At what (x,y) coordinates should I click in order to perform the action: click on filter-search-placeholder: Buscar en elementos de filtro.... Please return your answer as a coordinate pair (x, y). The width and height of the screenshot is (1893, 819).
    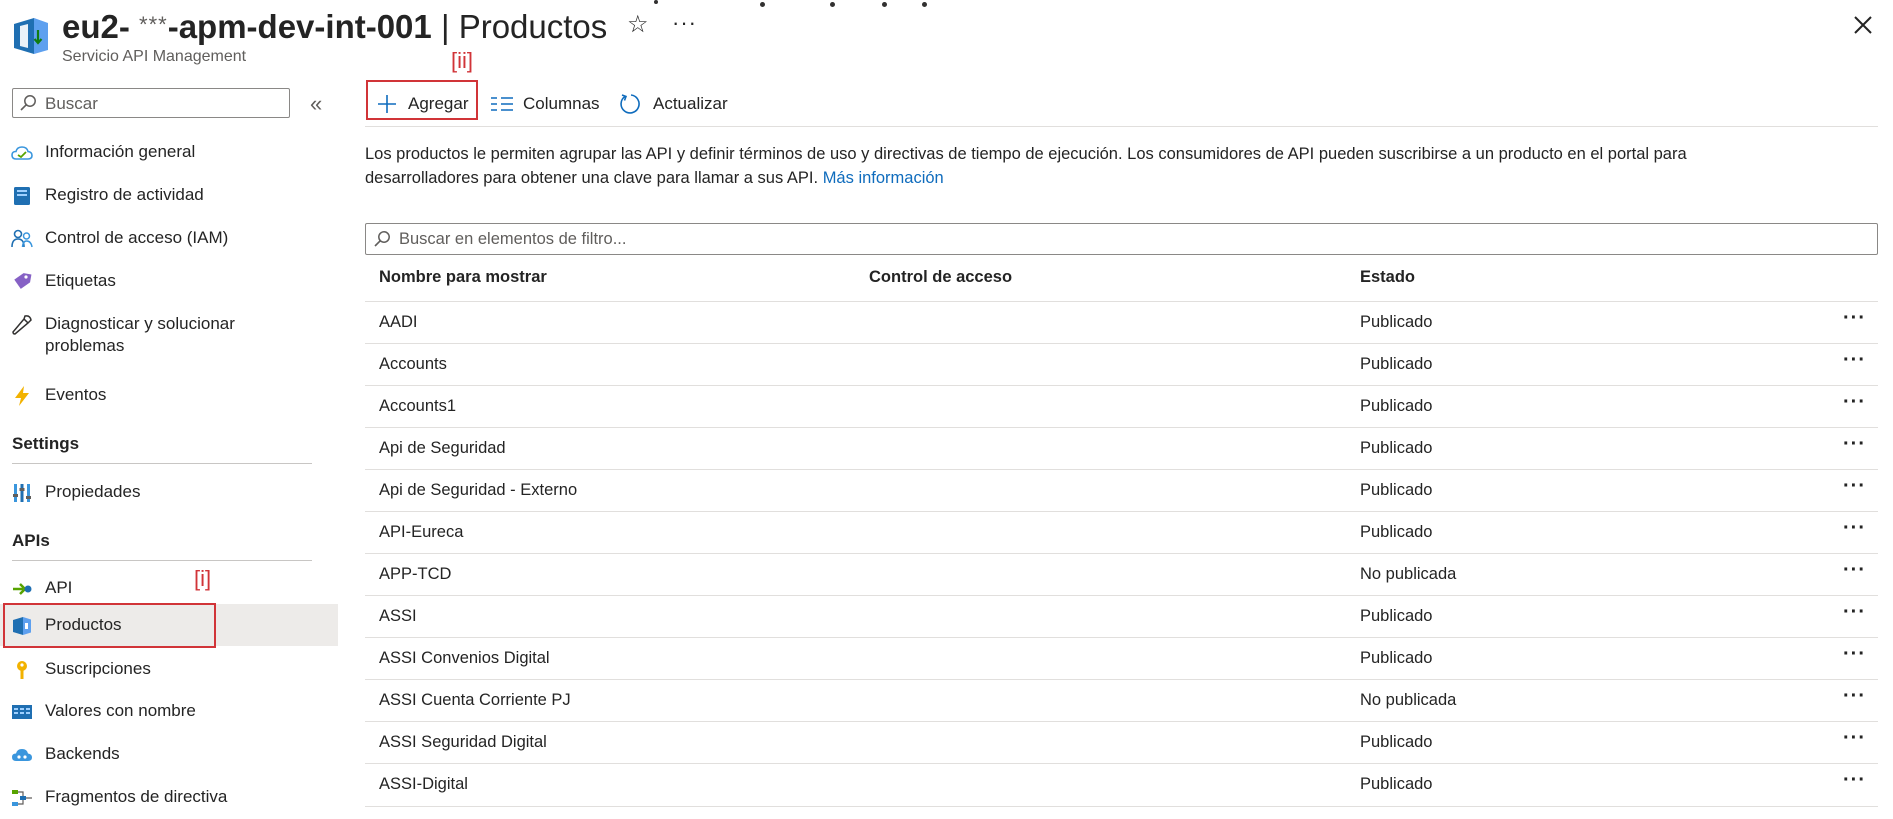
    Looking at the image, I should click on (513, 239).